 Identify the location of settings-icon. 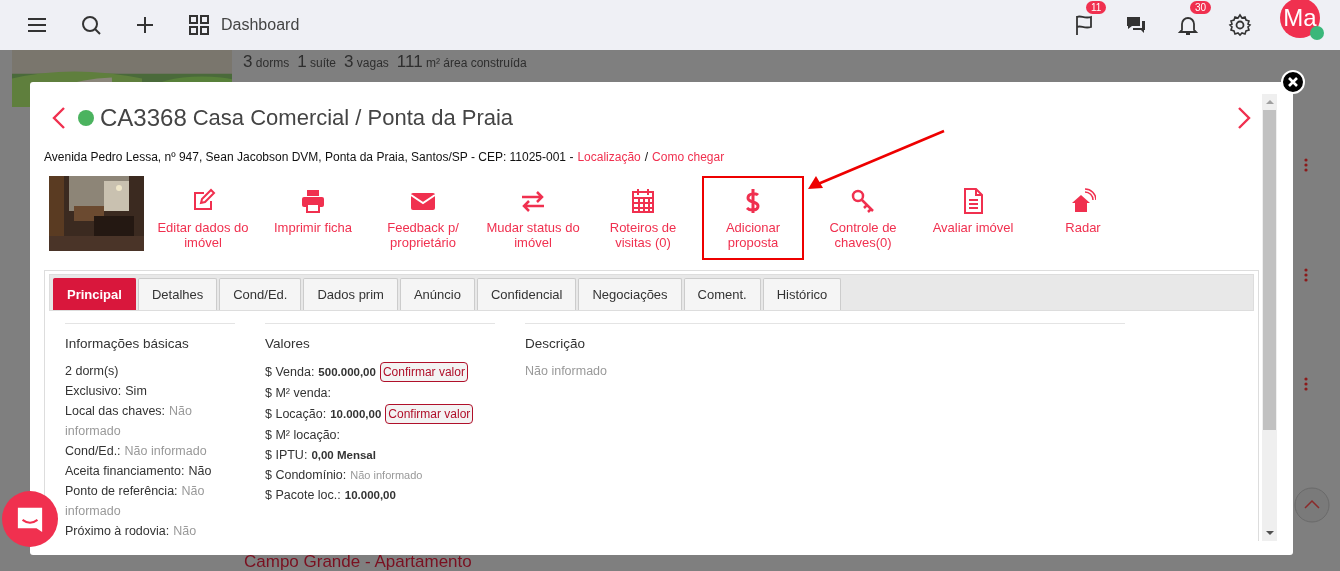
(1240, 25).